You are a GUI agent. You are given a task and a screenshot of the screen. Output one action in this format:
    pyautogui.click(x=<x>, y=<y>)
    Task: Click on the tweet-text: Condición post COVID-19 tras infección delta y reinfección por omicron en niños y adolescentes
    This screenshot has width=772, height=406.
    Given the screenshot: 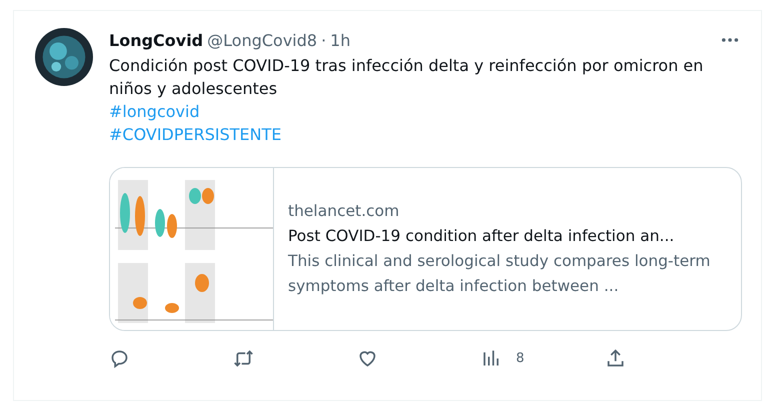 What is the action you would take?
    pyautogui.click(x=406, y=77)
    